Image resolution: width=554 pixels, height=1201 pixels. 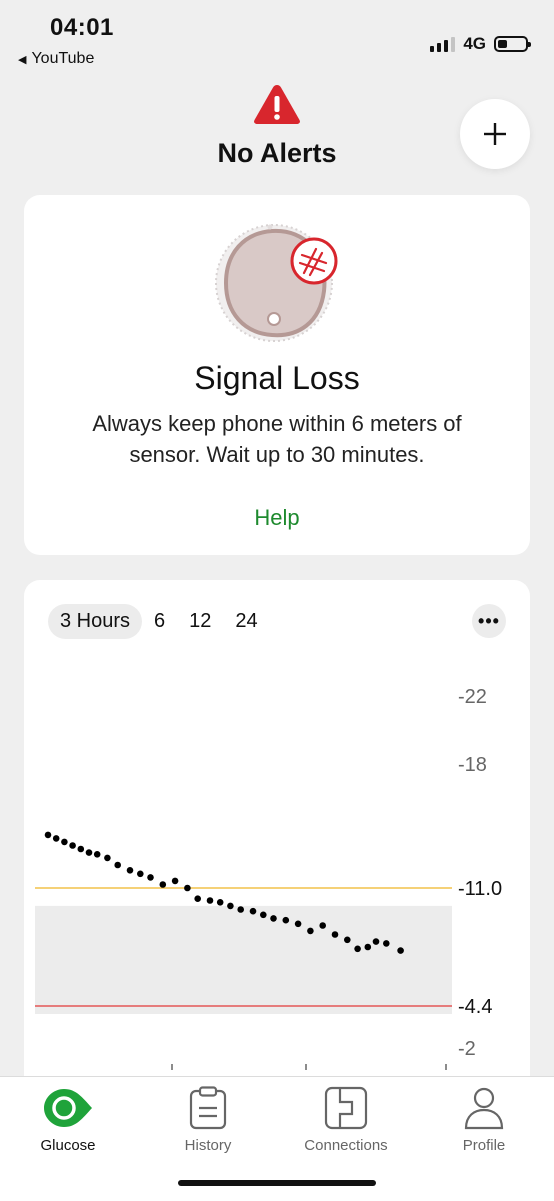 I want to click on y-tick-label: -18, so click(x=472, y=765).